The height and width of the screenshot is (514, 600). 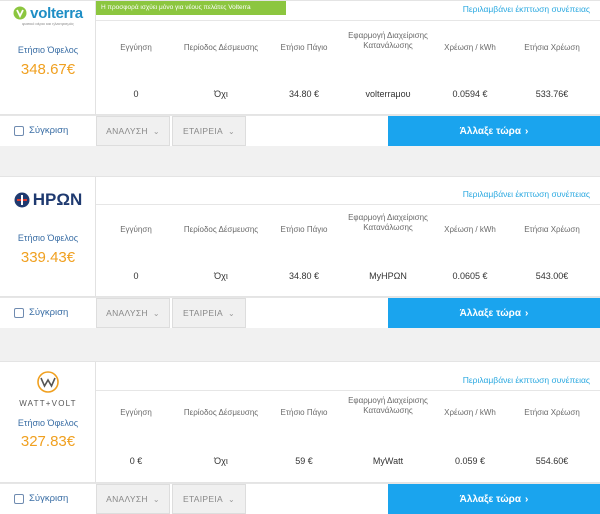 What do you see at coordinates (57, 199) in the screenshot?
I see `logo-text: ΗΡΩΝ` at bounding box center [57, 199].